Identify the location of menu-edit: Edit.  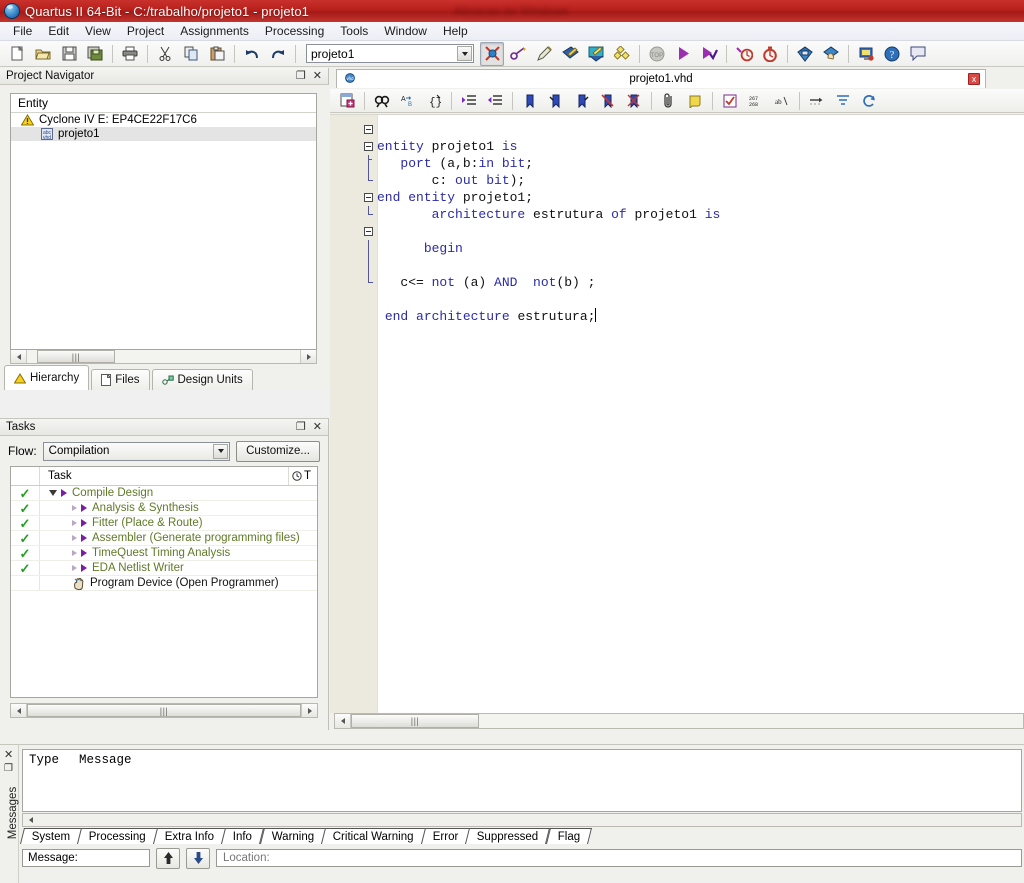
(58, 31).